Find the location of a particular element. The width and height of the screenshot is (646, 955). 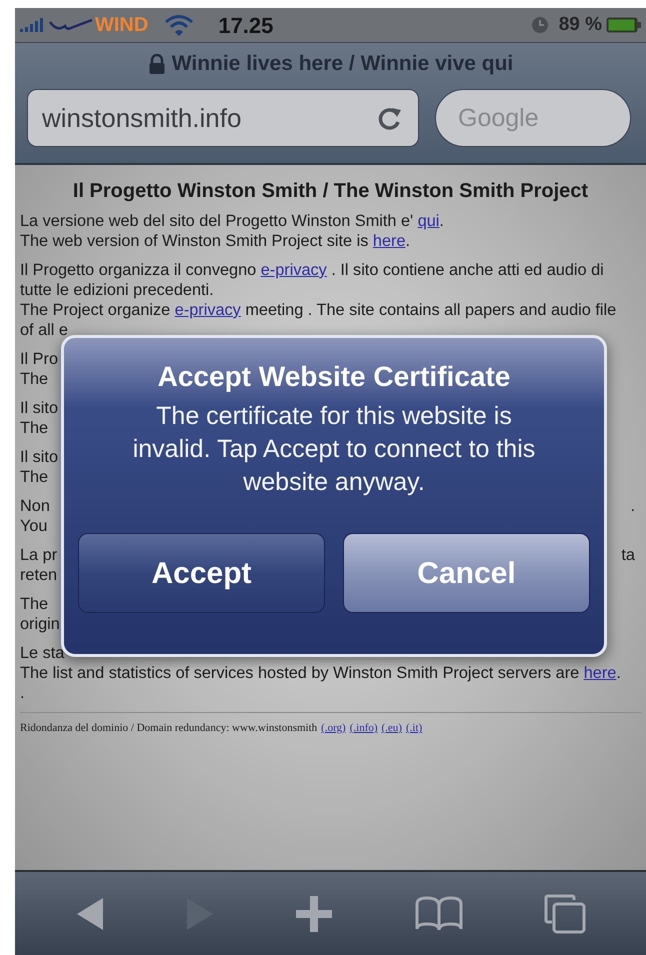

link: (.info) is located at coordinates (364, 728).